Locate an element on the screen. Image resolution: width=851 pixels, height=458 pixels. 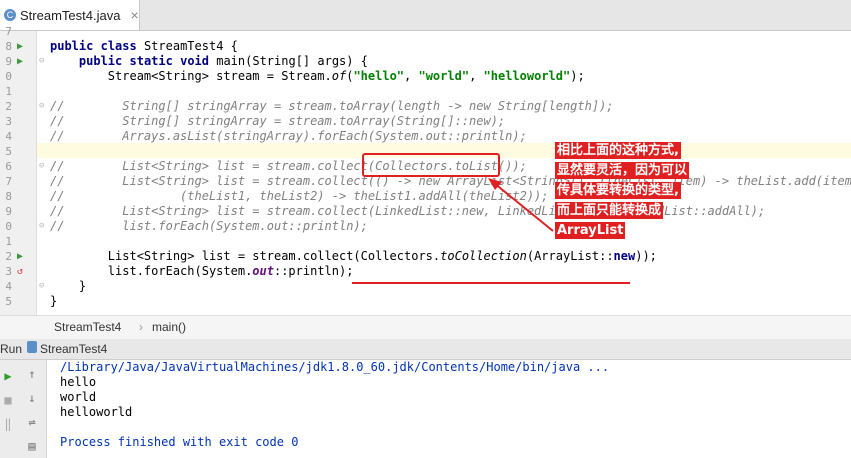
java-class-icon: C is located at coordinates (10, 15).